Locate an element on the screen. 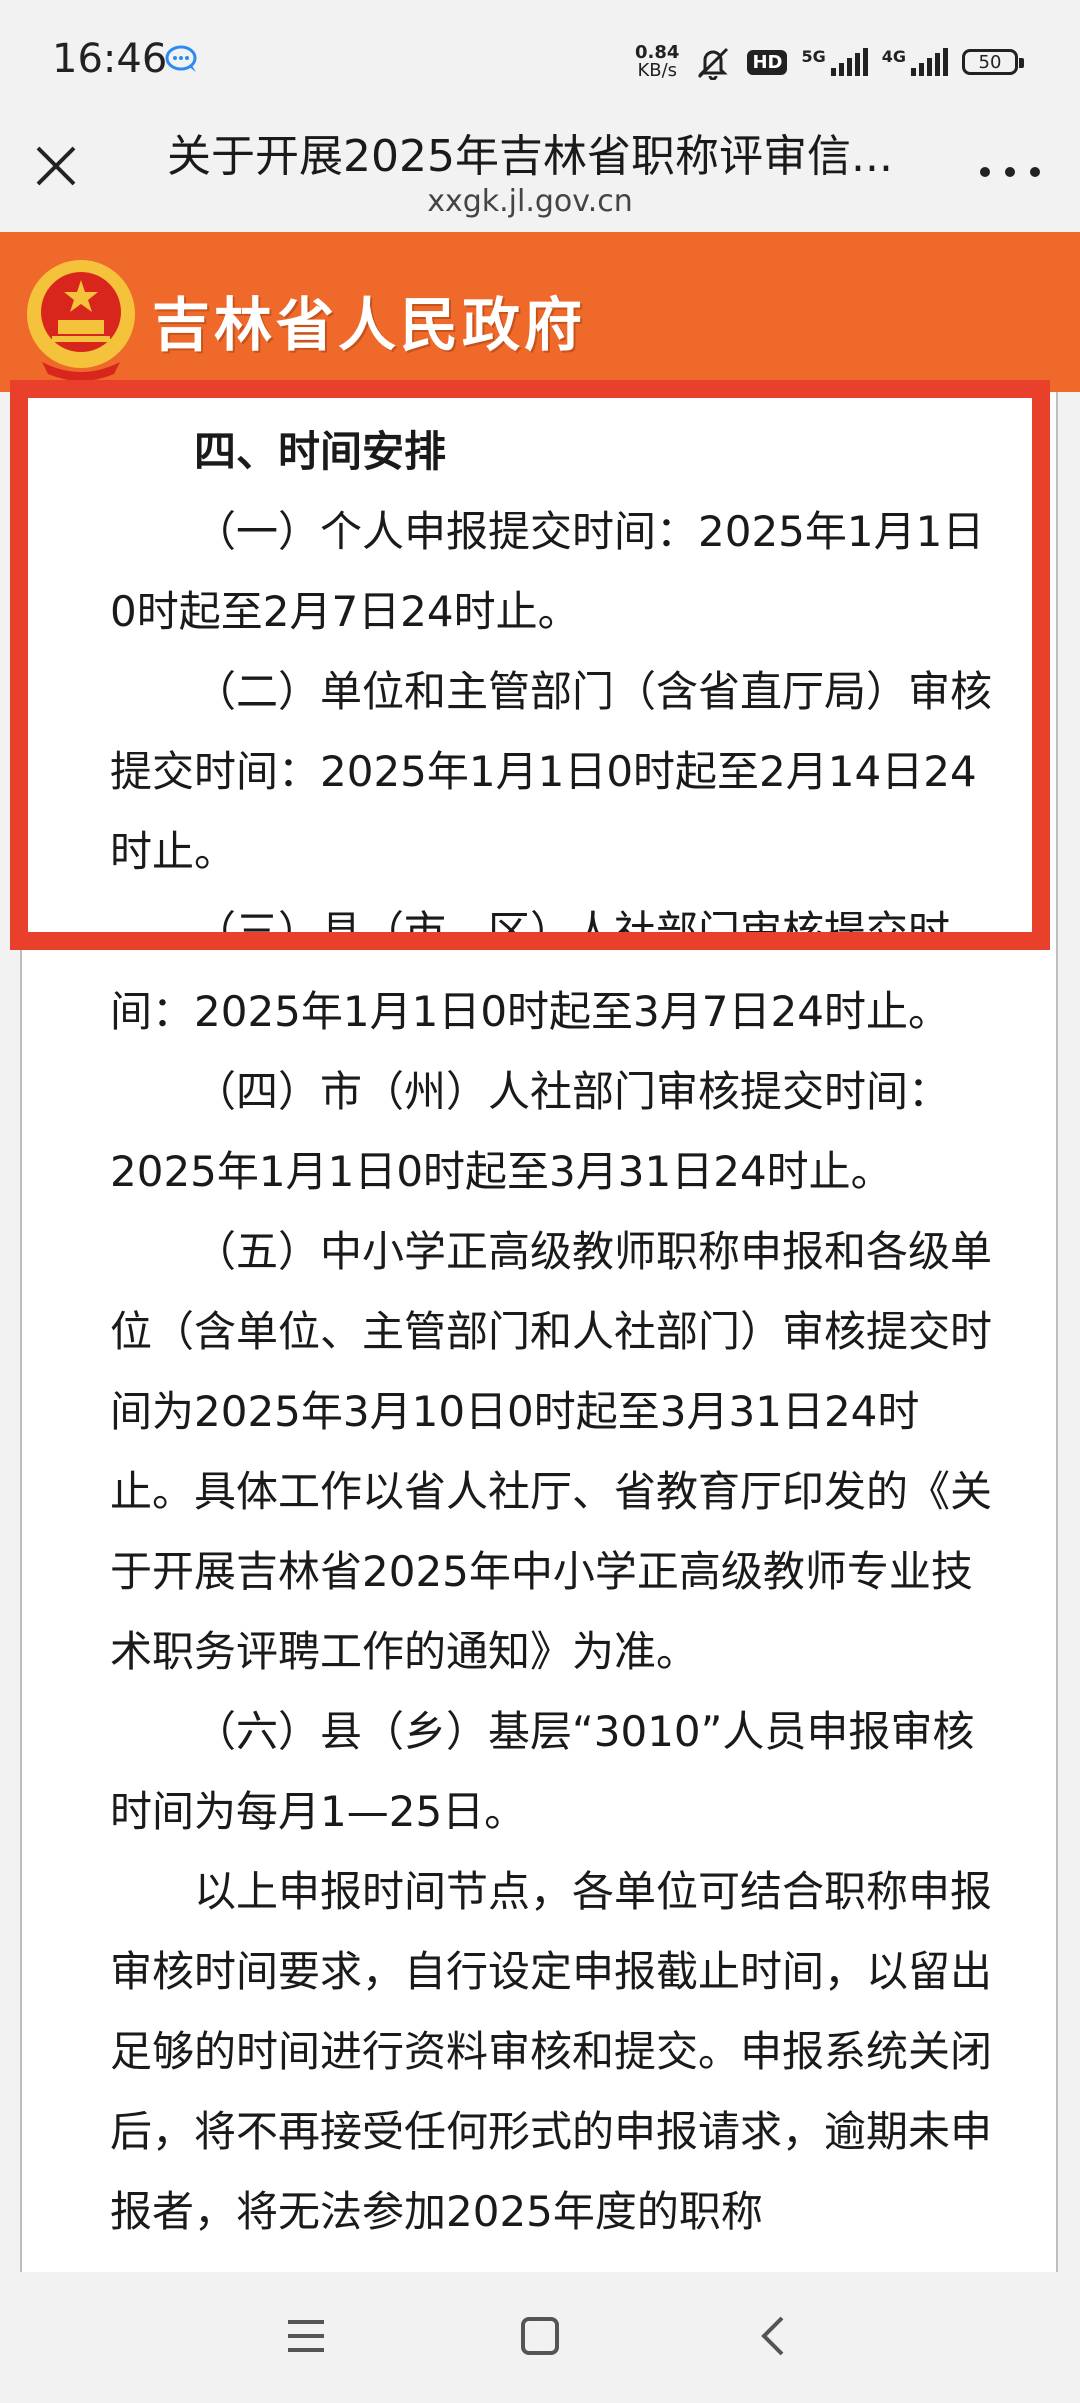 The height and width of the screenshot is (2403, 1080). status-bar: 16:46 0.84 KB/s HD 5G 4G 50 is located at coordinates (540, 60).